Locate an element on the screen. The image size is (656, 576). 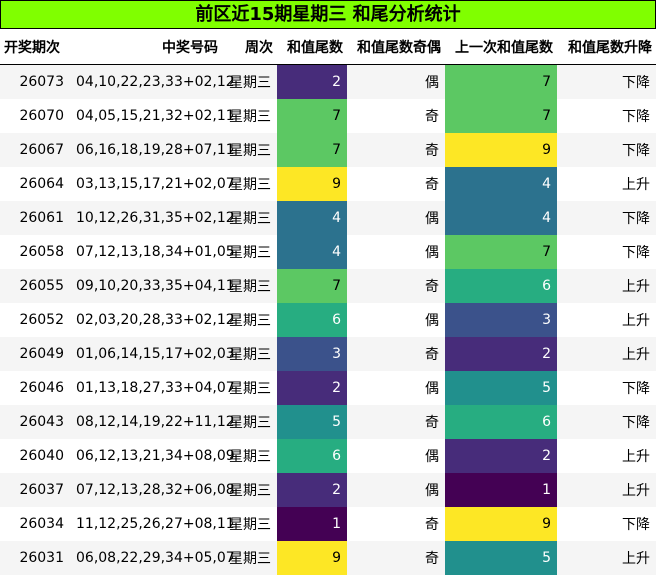
header-weekday: 周次 is located at coordinates (249, 47).